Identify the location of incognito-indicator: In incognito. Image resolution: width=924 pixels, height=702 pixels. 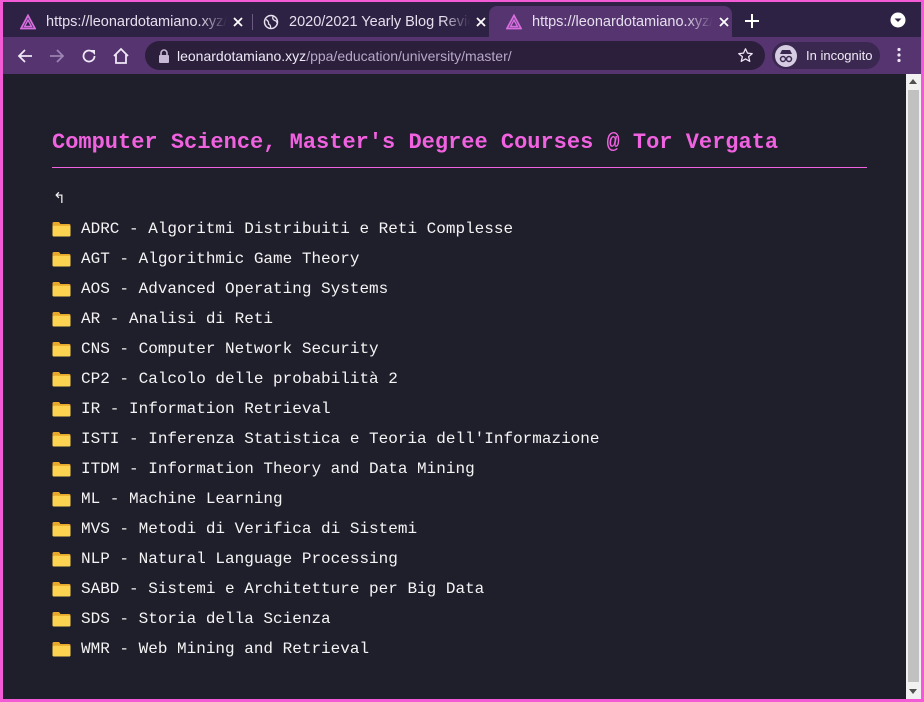
(826, 55).